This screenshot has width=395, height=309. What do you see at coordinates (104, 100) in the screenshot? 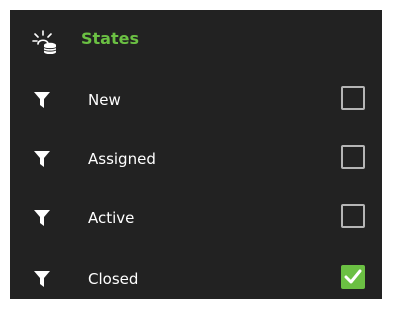
I see `state-label: New` at bounding box center [104, 100].